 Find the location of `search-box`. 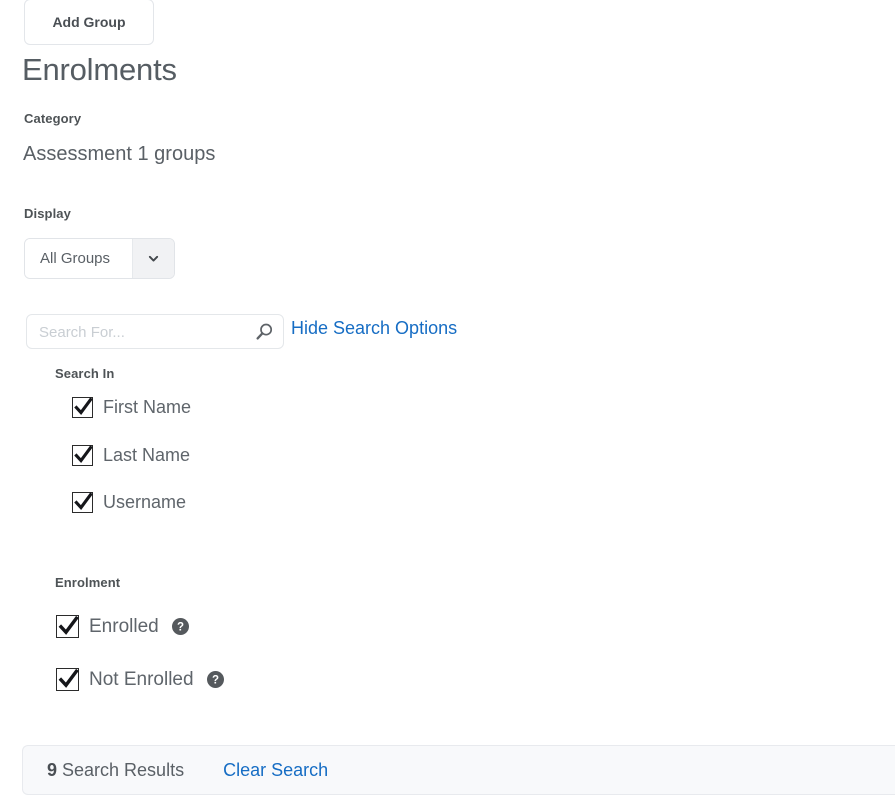

search-box is located at coordinates (155, 332).